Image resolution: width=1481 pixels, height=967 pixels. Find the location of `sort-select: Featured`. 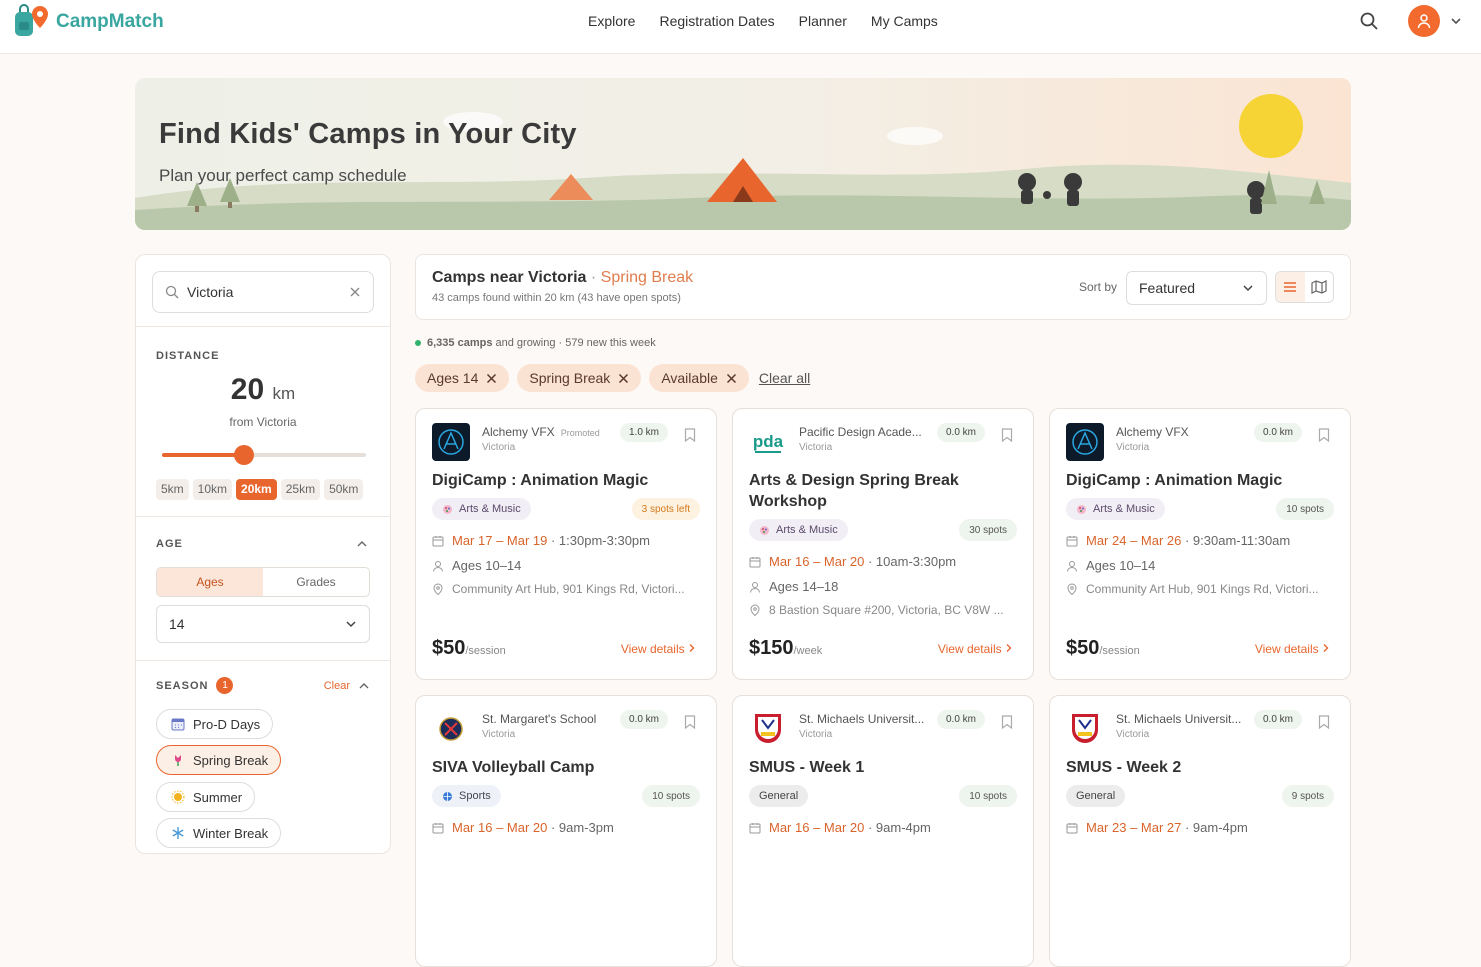

sort-select: Featured is located at coordinates (1196, 288).